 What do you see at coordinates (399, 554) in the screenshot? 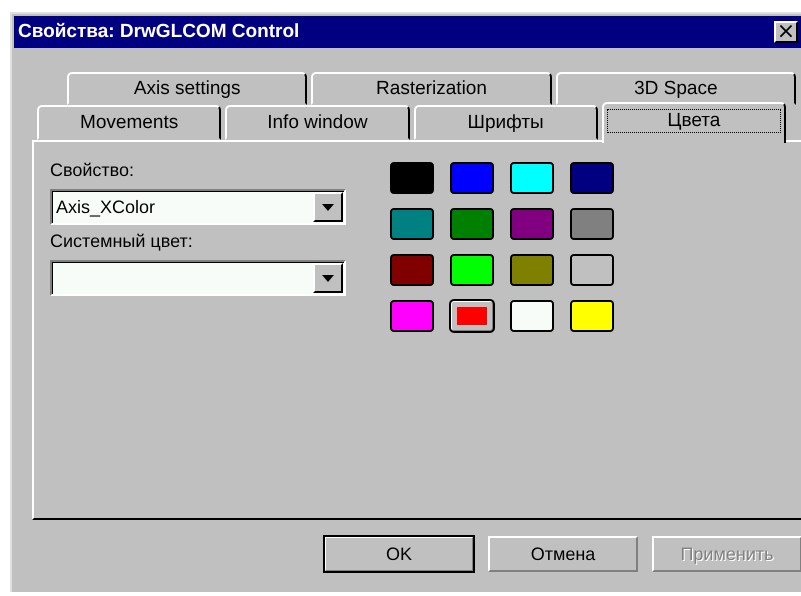
I see `dialog-button: OK` at bounding box center [399, 554].